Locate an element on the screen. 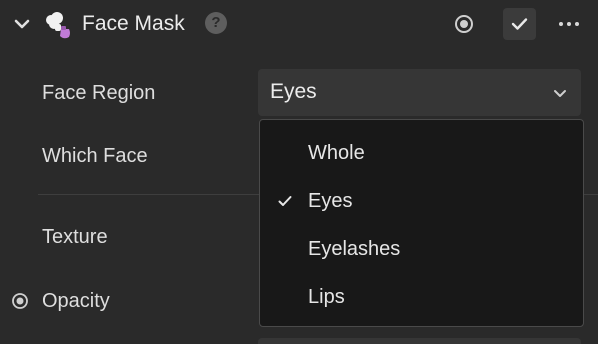 The image size is (598, 344). panel-title: Face Mask is located at coordinates (133, 23).